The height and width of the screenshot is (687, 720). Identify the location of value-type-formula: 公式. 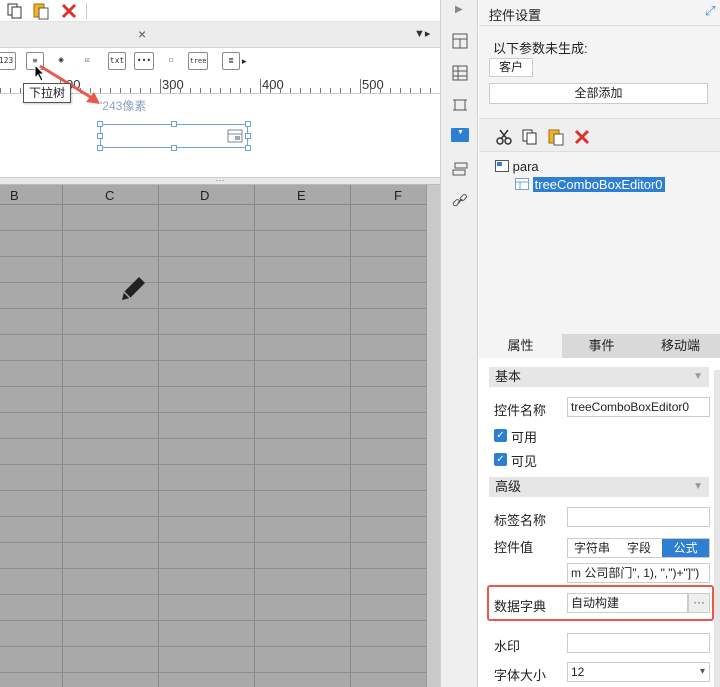
(685, 548).